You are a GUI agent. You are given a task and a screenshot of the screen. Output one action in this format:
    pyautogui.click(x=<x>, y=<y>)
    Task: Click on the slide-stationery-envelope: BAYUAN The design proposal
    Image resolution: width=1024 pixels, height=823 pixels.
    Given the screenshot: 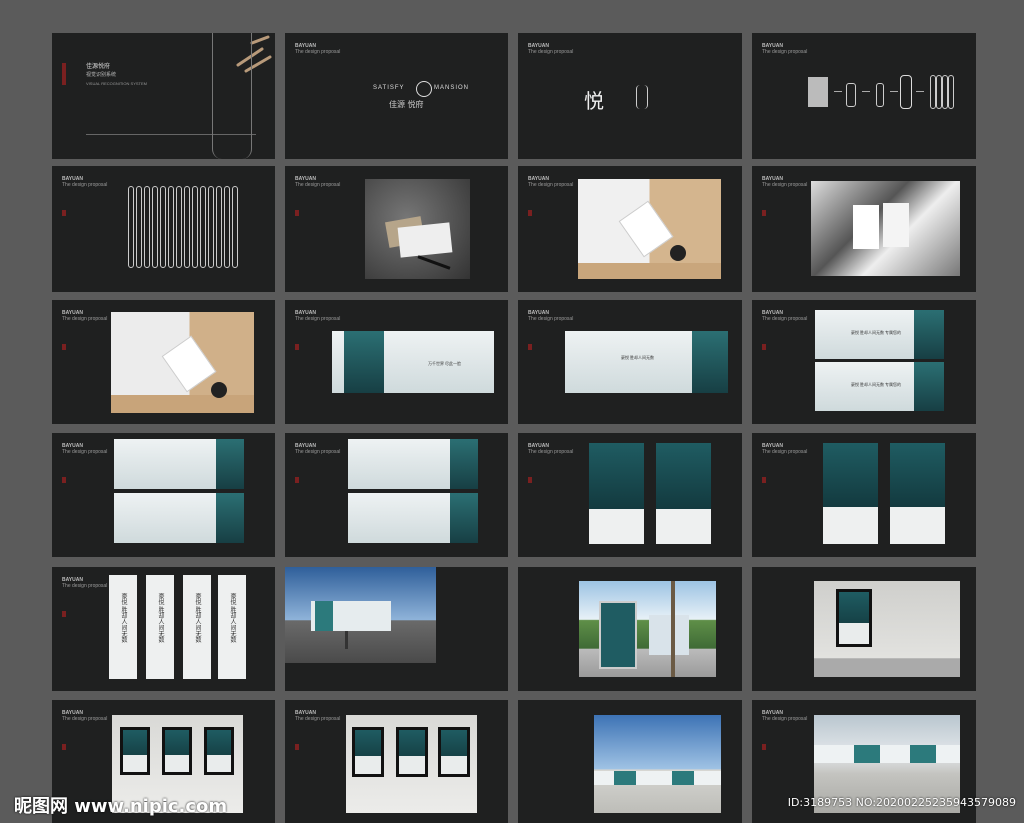 What is the action you would take?
    pyautogui.click(x=396, y=229)
    